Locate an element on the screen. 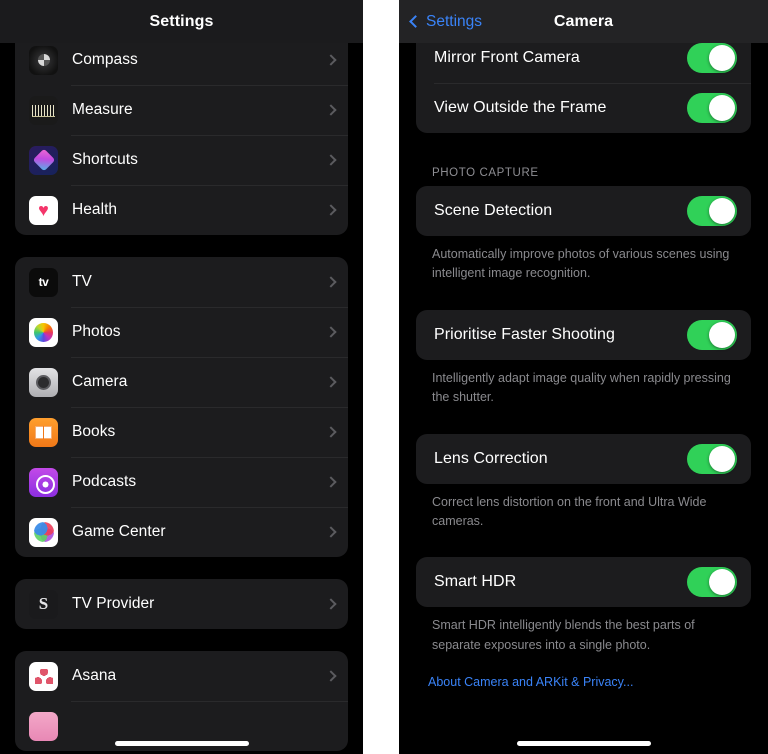 This screenshot has width=768, height=754. setting-label: Prioritise Faster Shooting is located at coordinates (524, 334).